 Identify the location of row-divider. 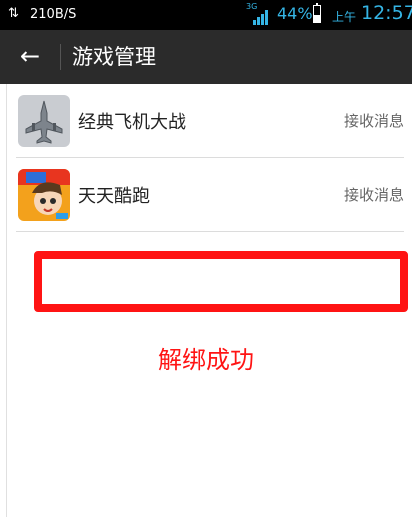
(210, 231).